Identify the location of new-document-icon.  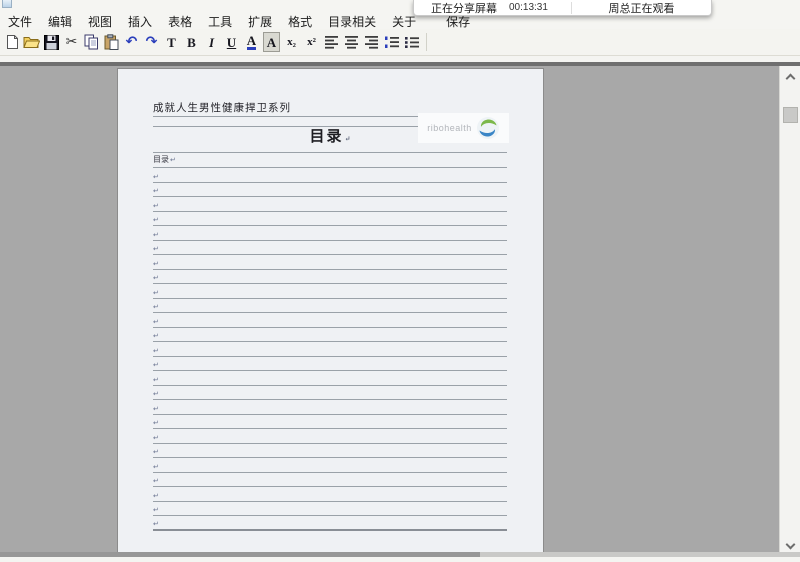
(12, 42).